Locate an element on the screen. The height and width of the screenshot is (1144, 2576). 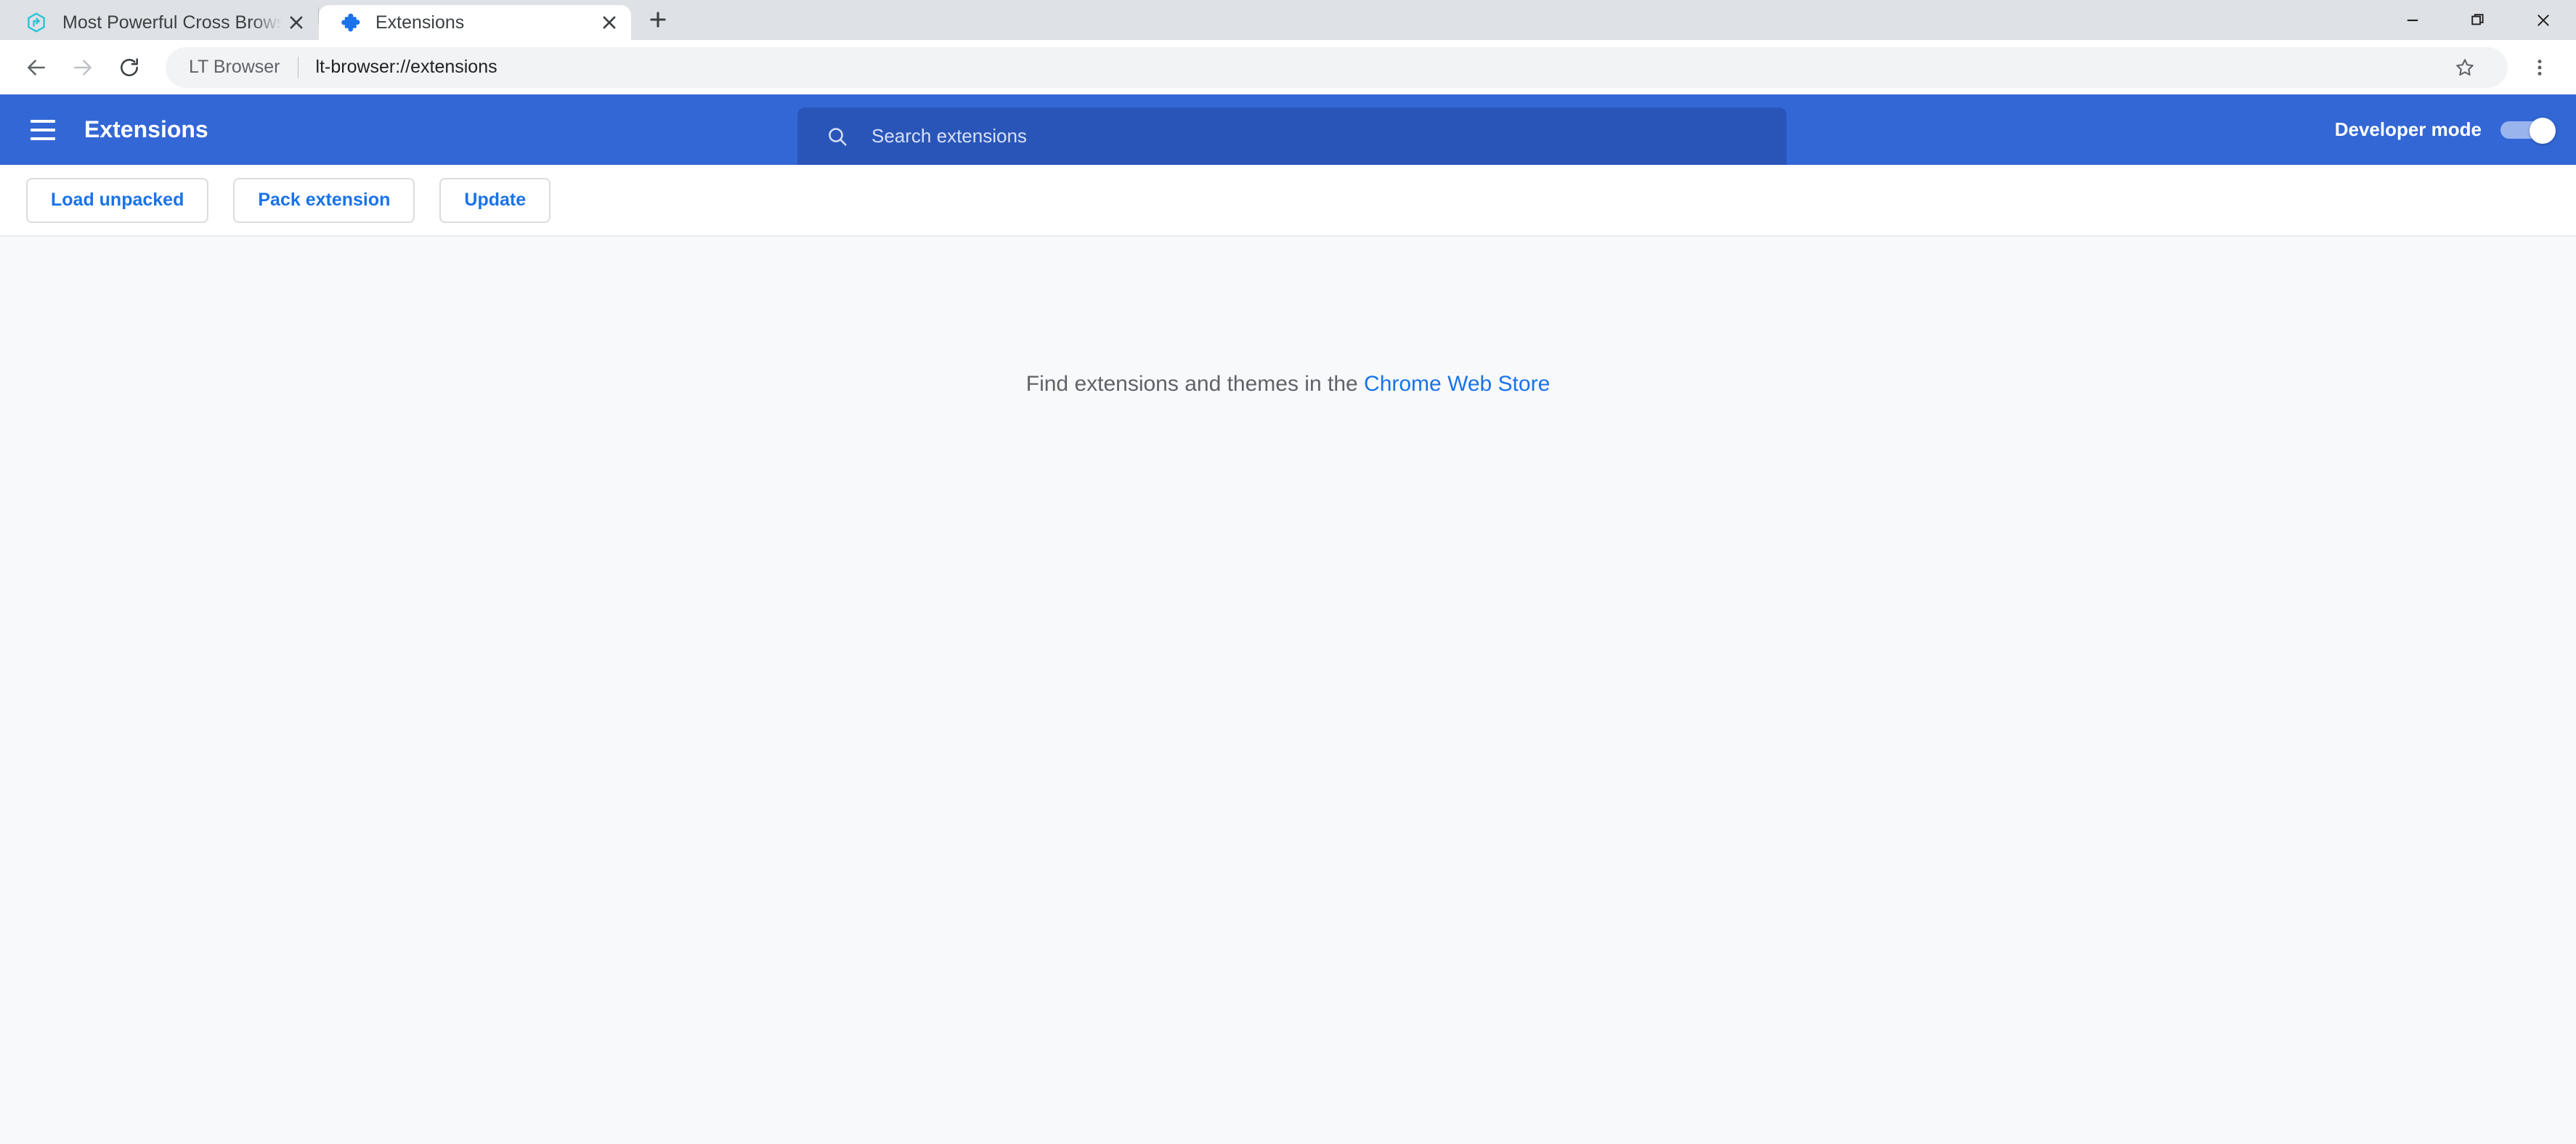
window-controls is located at coordinates (2478, 20).